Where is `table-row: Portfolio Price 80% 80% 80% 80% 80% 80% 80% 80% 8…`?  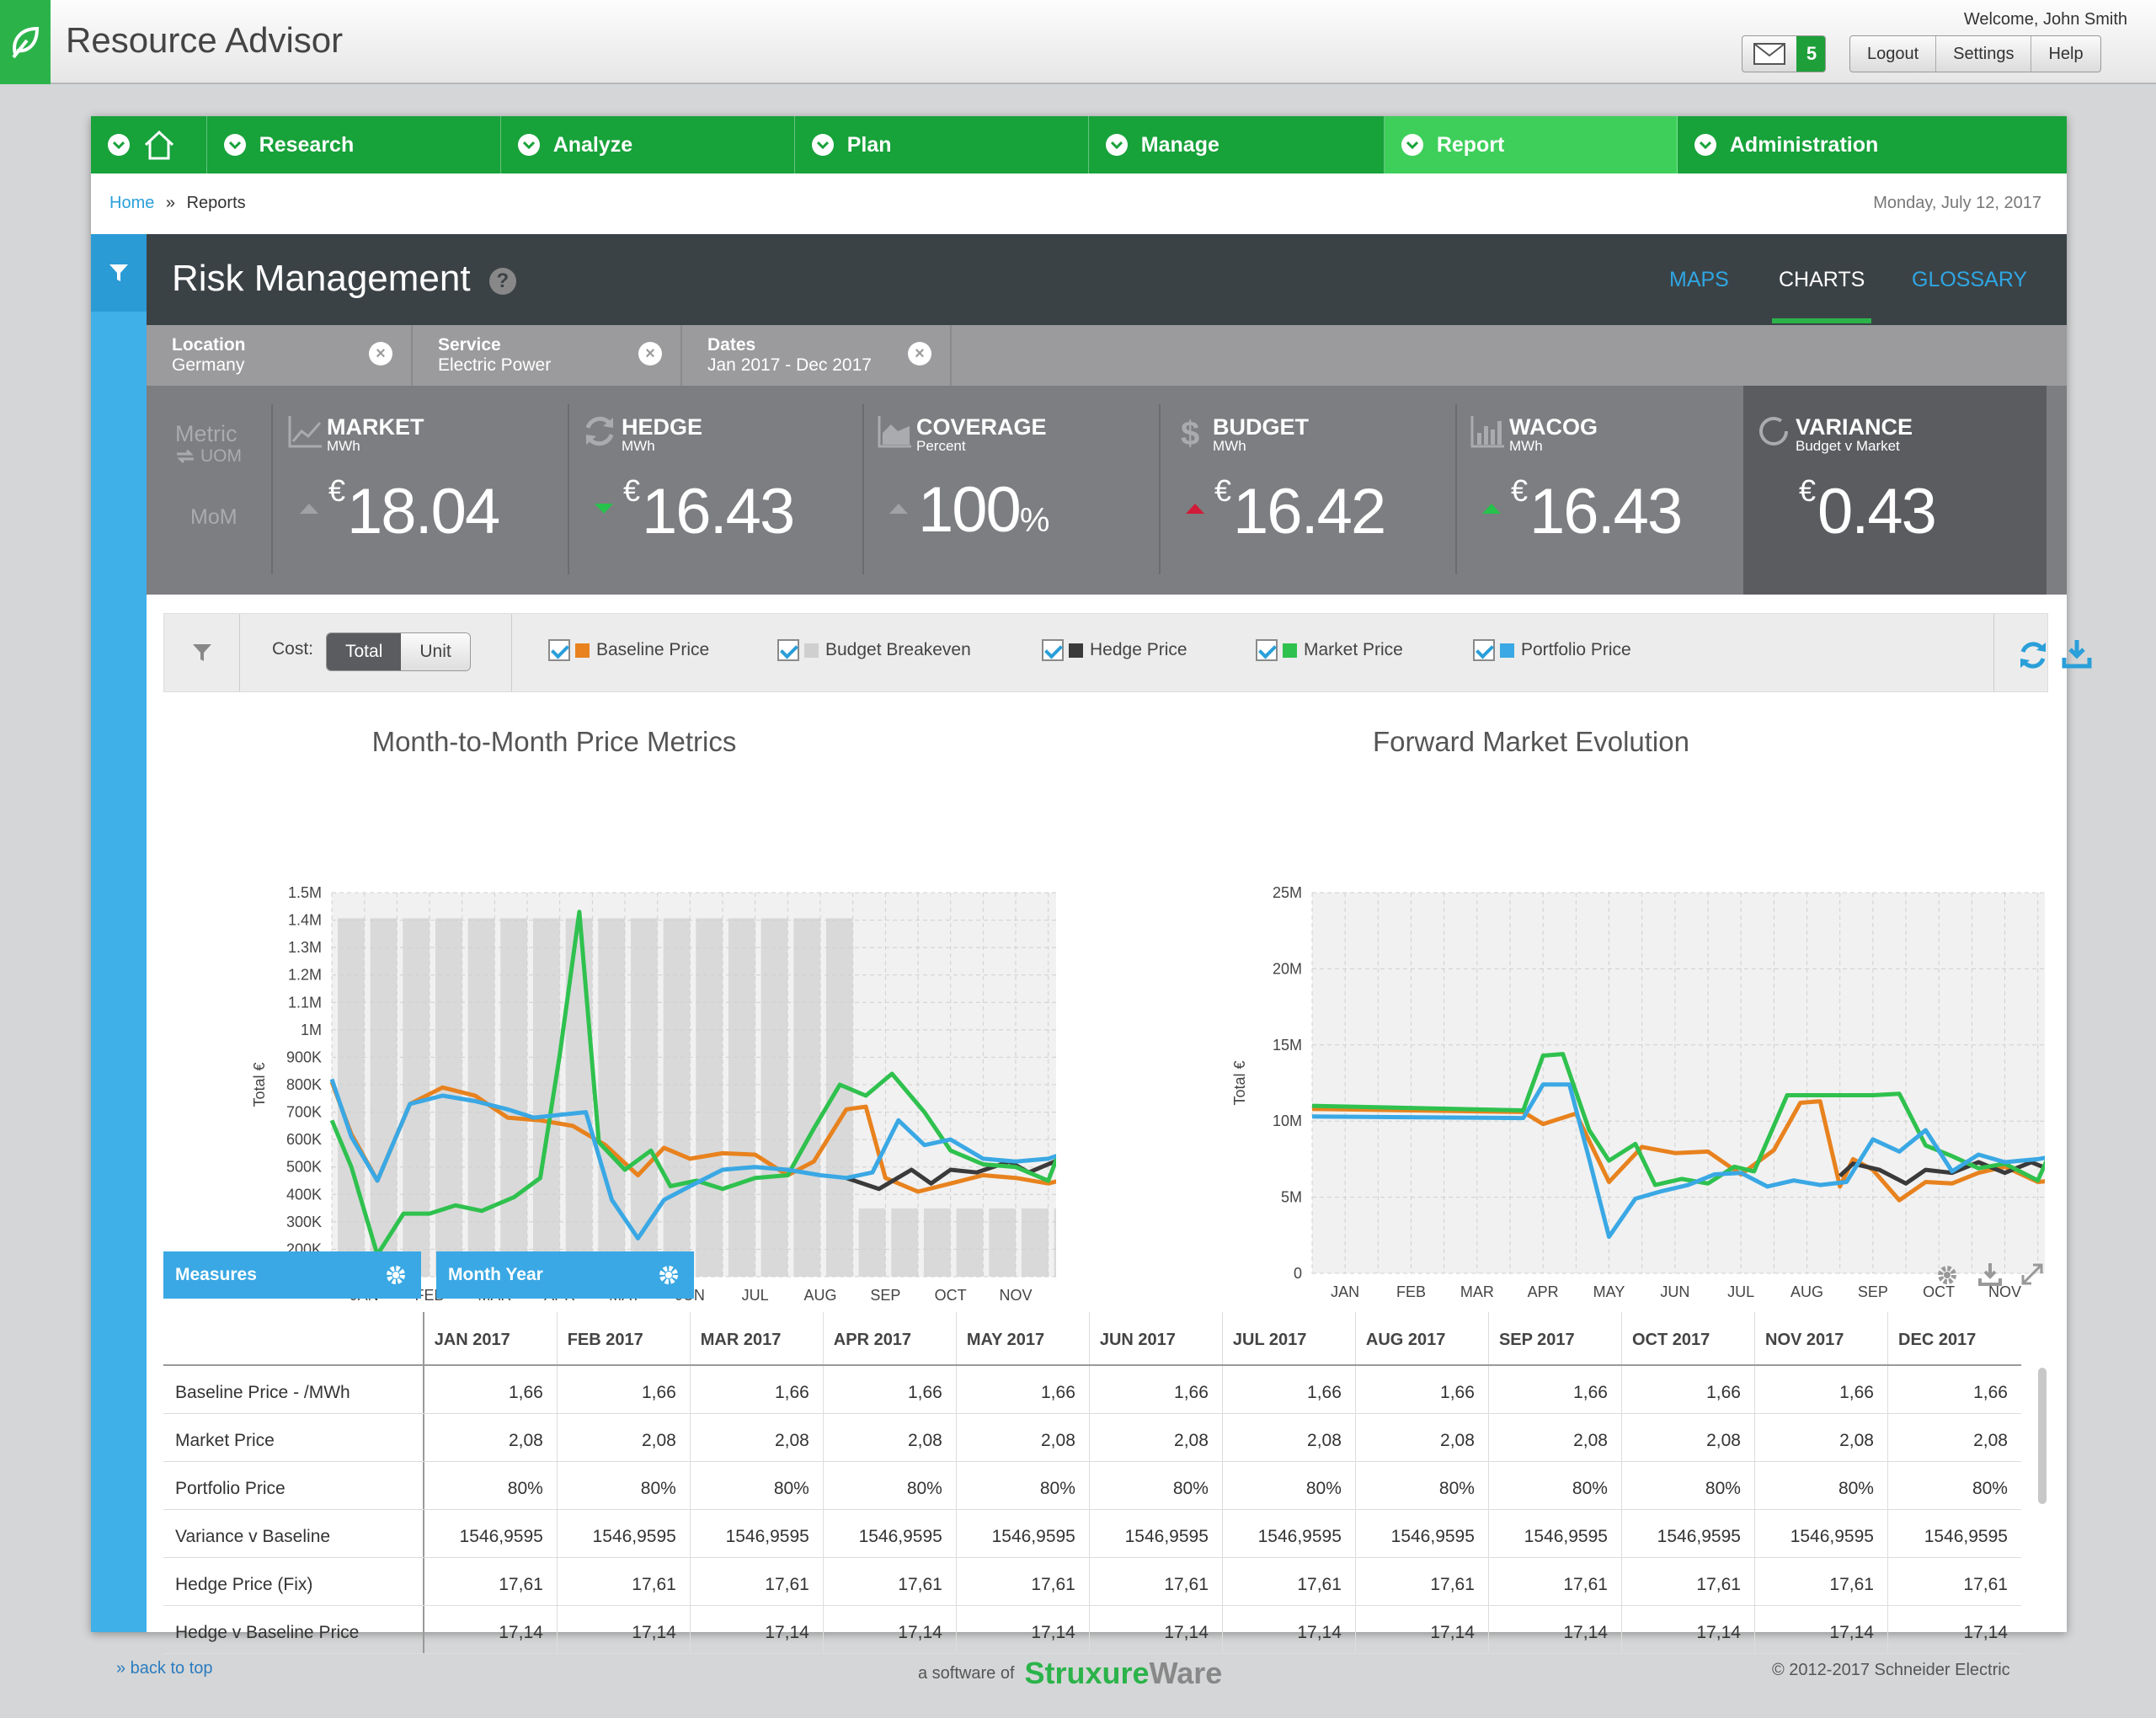
table-row: Portfolio Price 80% 80% 80% 80% 80% 80% 80% 80% 8… is located at coordinates (1092, 1486).